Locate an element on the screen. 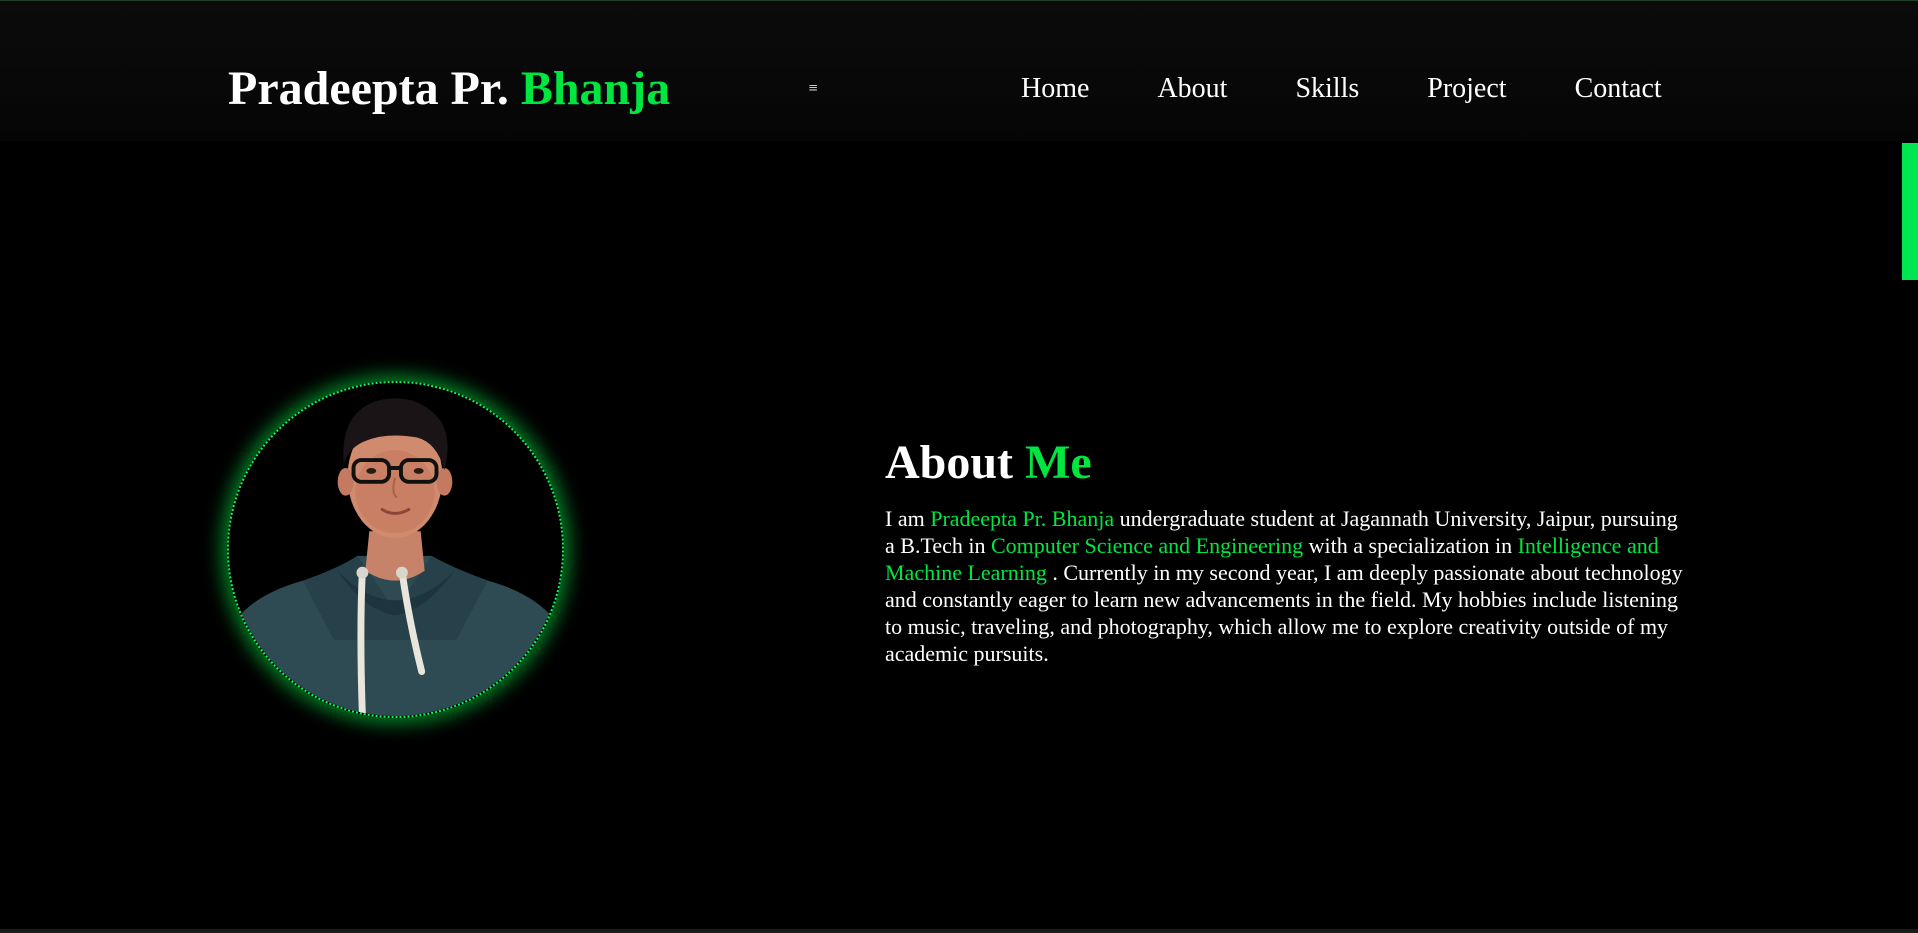 This screenshot has height=933, width=1918. profile-photo is located at coordinates (395, 549).